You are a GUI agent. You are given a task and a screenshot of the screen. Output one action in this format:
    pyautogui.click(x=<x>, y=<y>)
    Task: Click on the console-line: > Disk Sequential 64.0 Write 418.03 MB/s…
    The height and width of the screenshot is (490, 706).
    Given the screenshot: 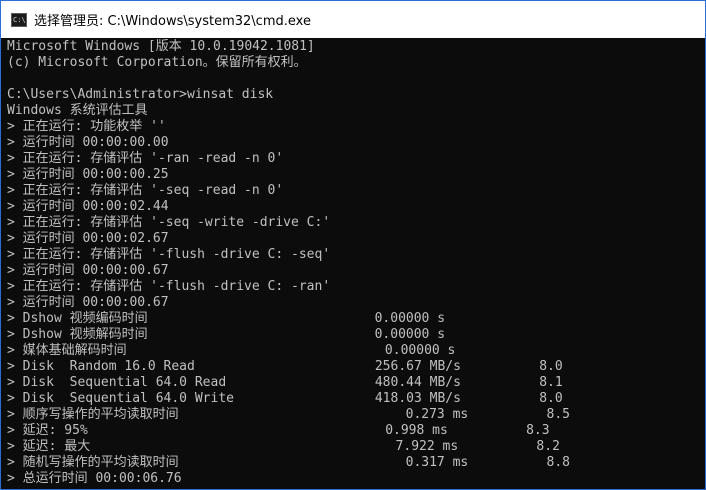 What is the action you would take?
    pyautogui.click(x=285, y=398)
    